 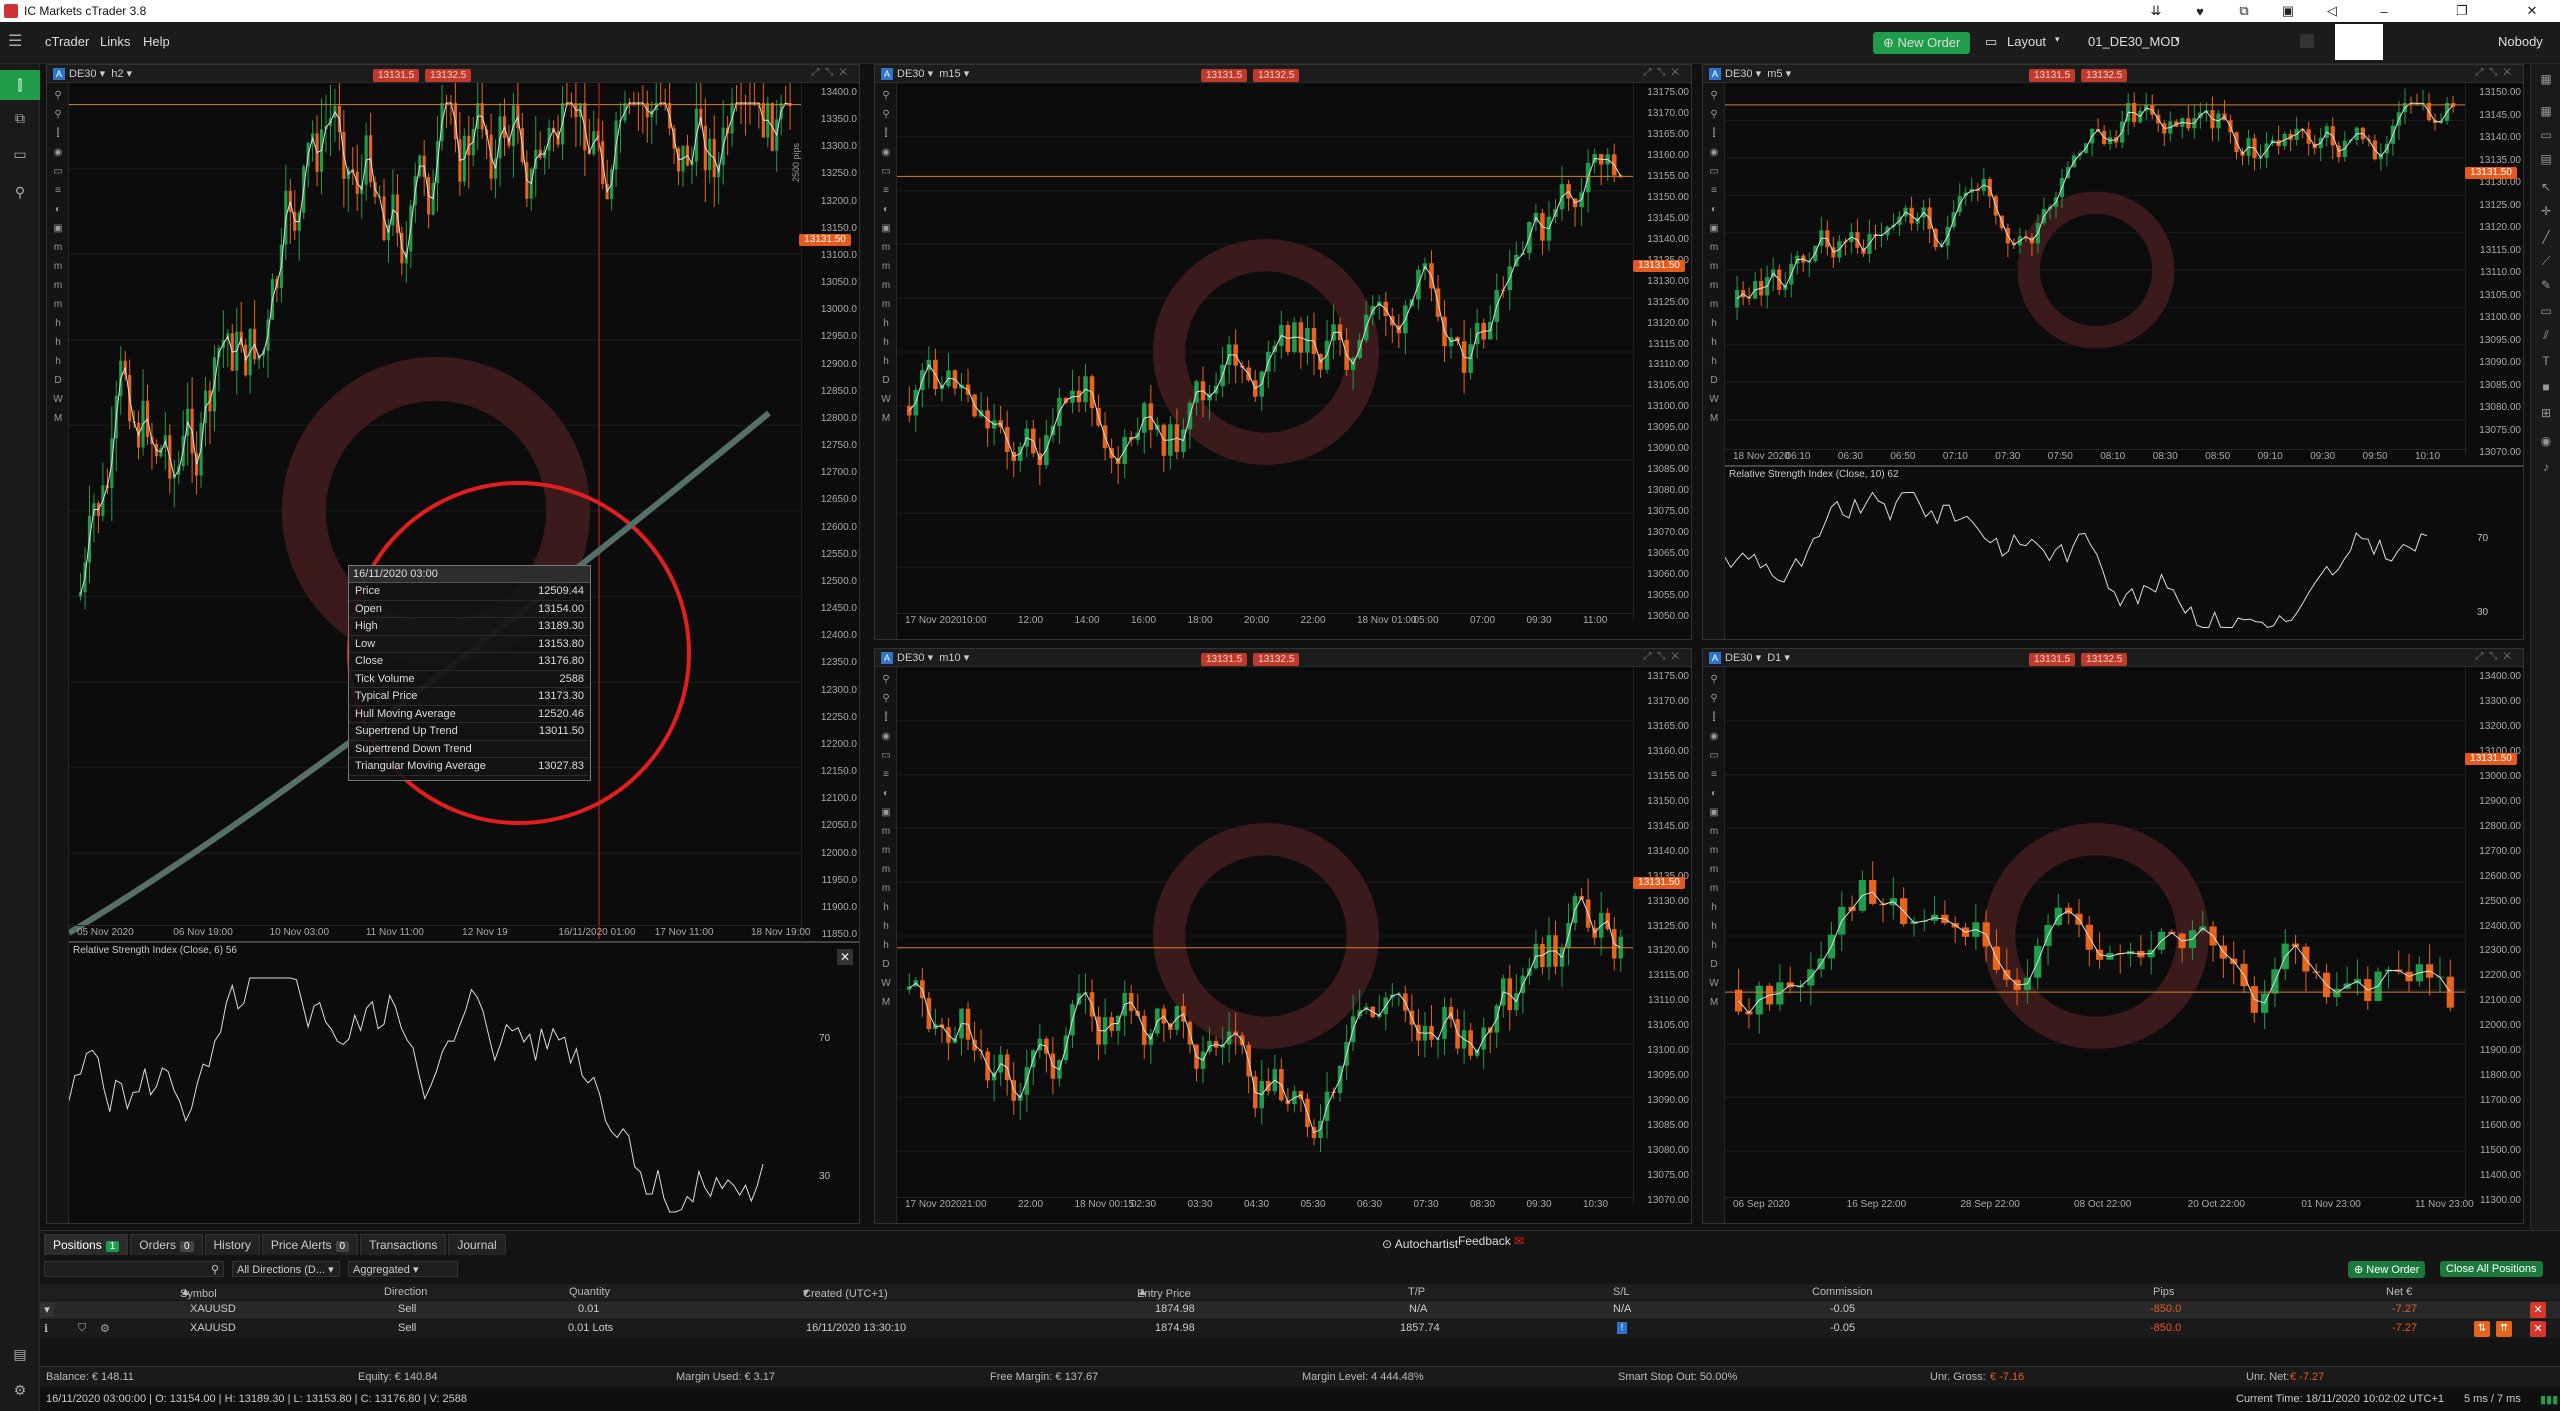 What do you see at coordinates (1420, 1244) in the screenshot?
I see `autochartist-button: ⊙ Autochartist` at bounding box center [1420, 1244].